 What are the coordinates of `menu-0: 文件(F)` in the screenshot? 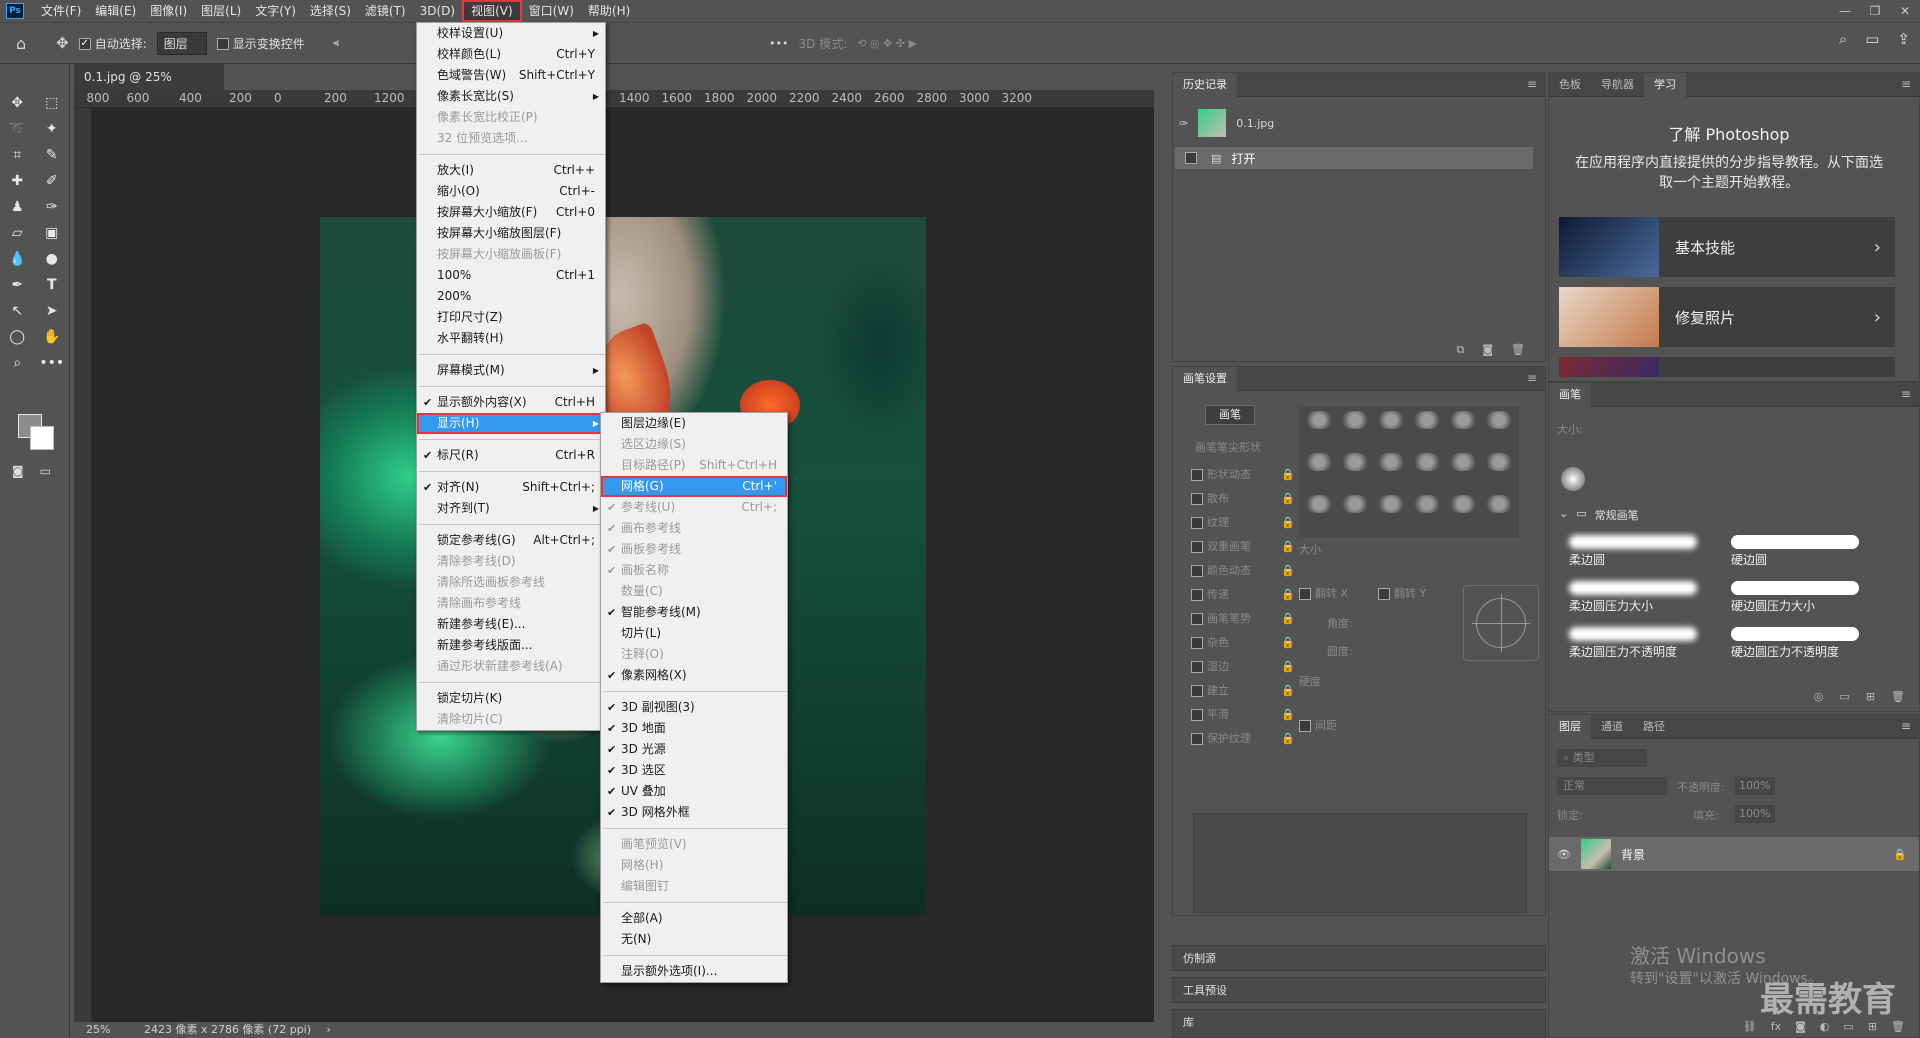 It's located at (61, 11).